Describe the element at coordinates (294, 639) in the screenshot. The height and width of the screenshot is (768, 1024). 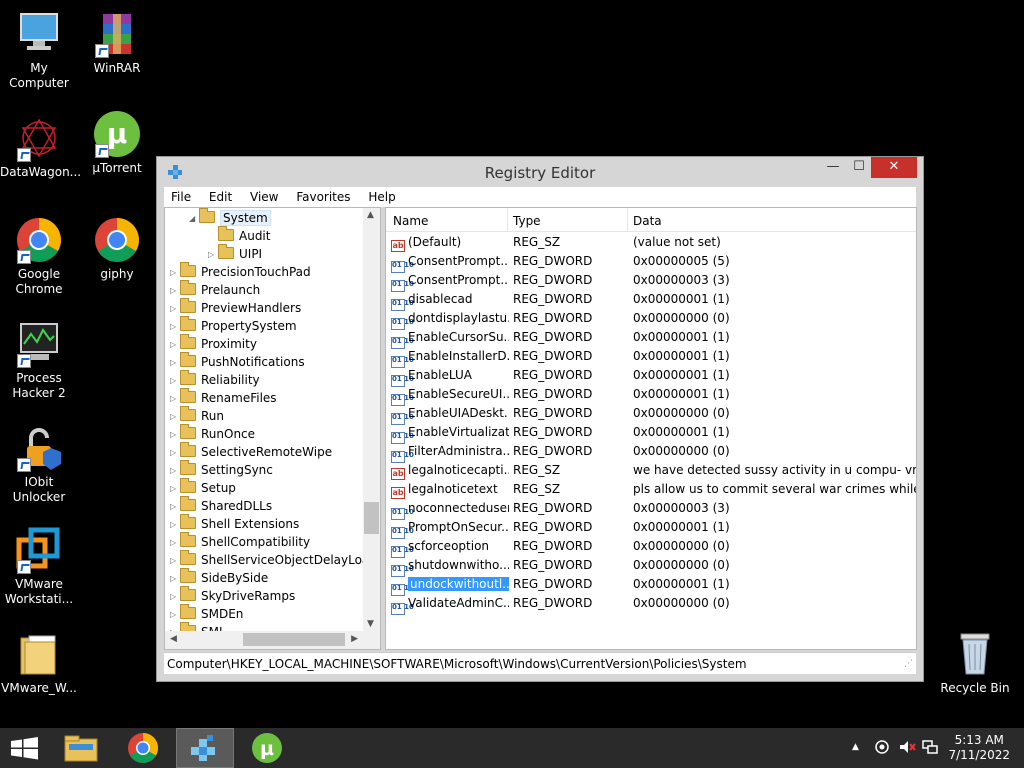
I see `tree-horizontal-scroll-thumb` at that location.